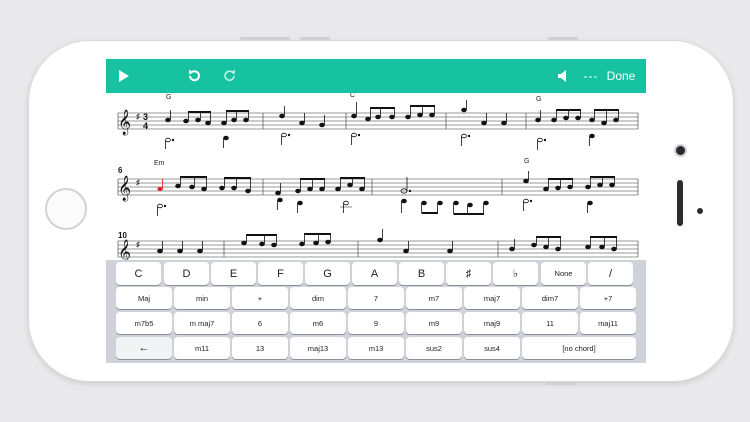 The image size is (750, 422). What do you see at coordinates (421, 273) in the screenshot?
I see `key-b: B` at bounding box center [421, 273].